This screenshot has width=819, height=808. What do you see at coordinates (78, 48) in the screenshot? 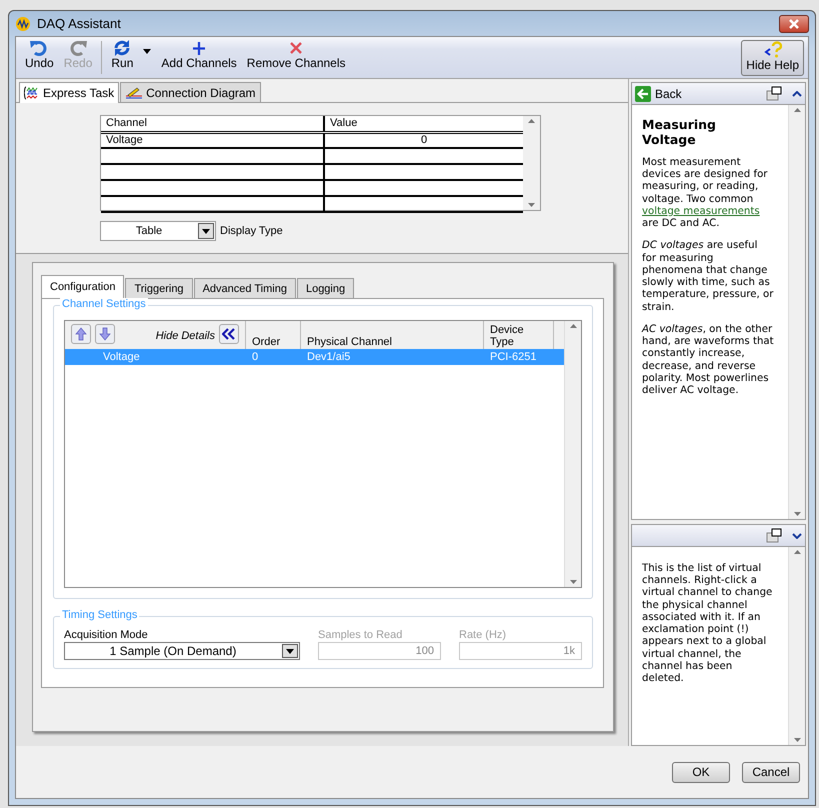
I see `redo-icon` at bounding box center [78, 48].